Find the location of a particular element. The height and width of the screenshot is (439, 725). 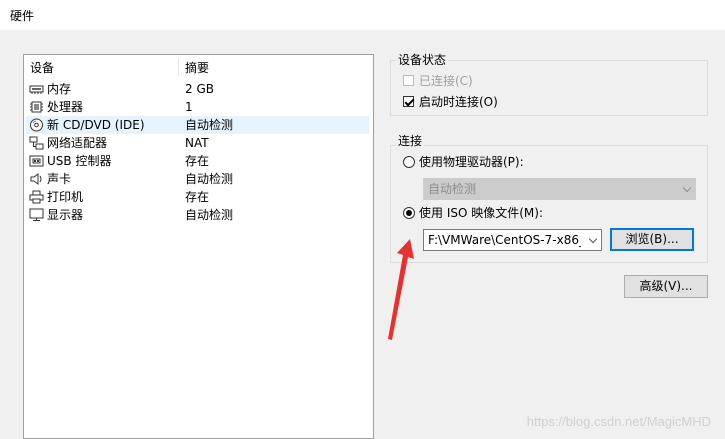

device-name: 内存 is located at coordinates (59, 89).